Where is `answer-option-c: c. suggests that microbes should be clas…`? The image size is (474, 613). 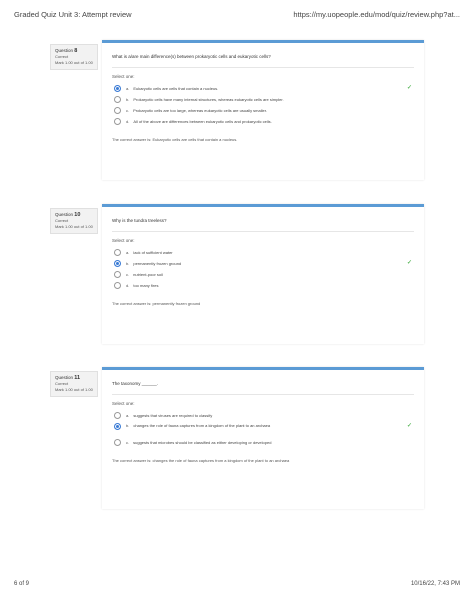
answer-option-c: c. suggests that microbes should be clas… is located at coordinates (263, 442).